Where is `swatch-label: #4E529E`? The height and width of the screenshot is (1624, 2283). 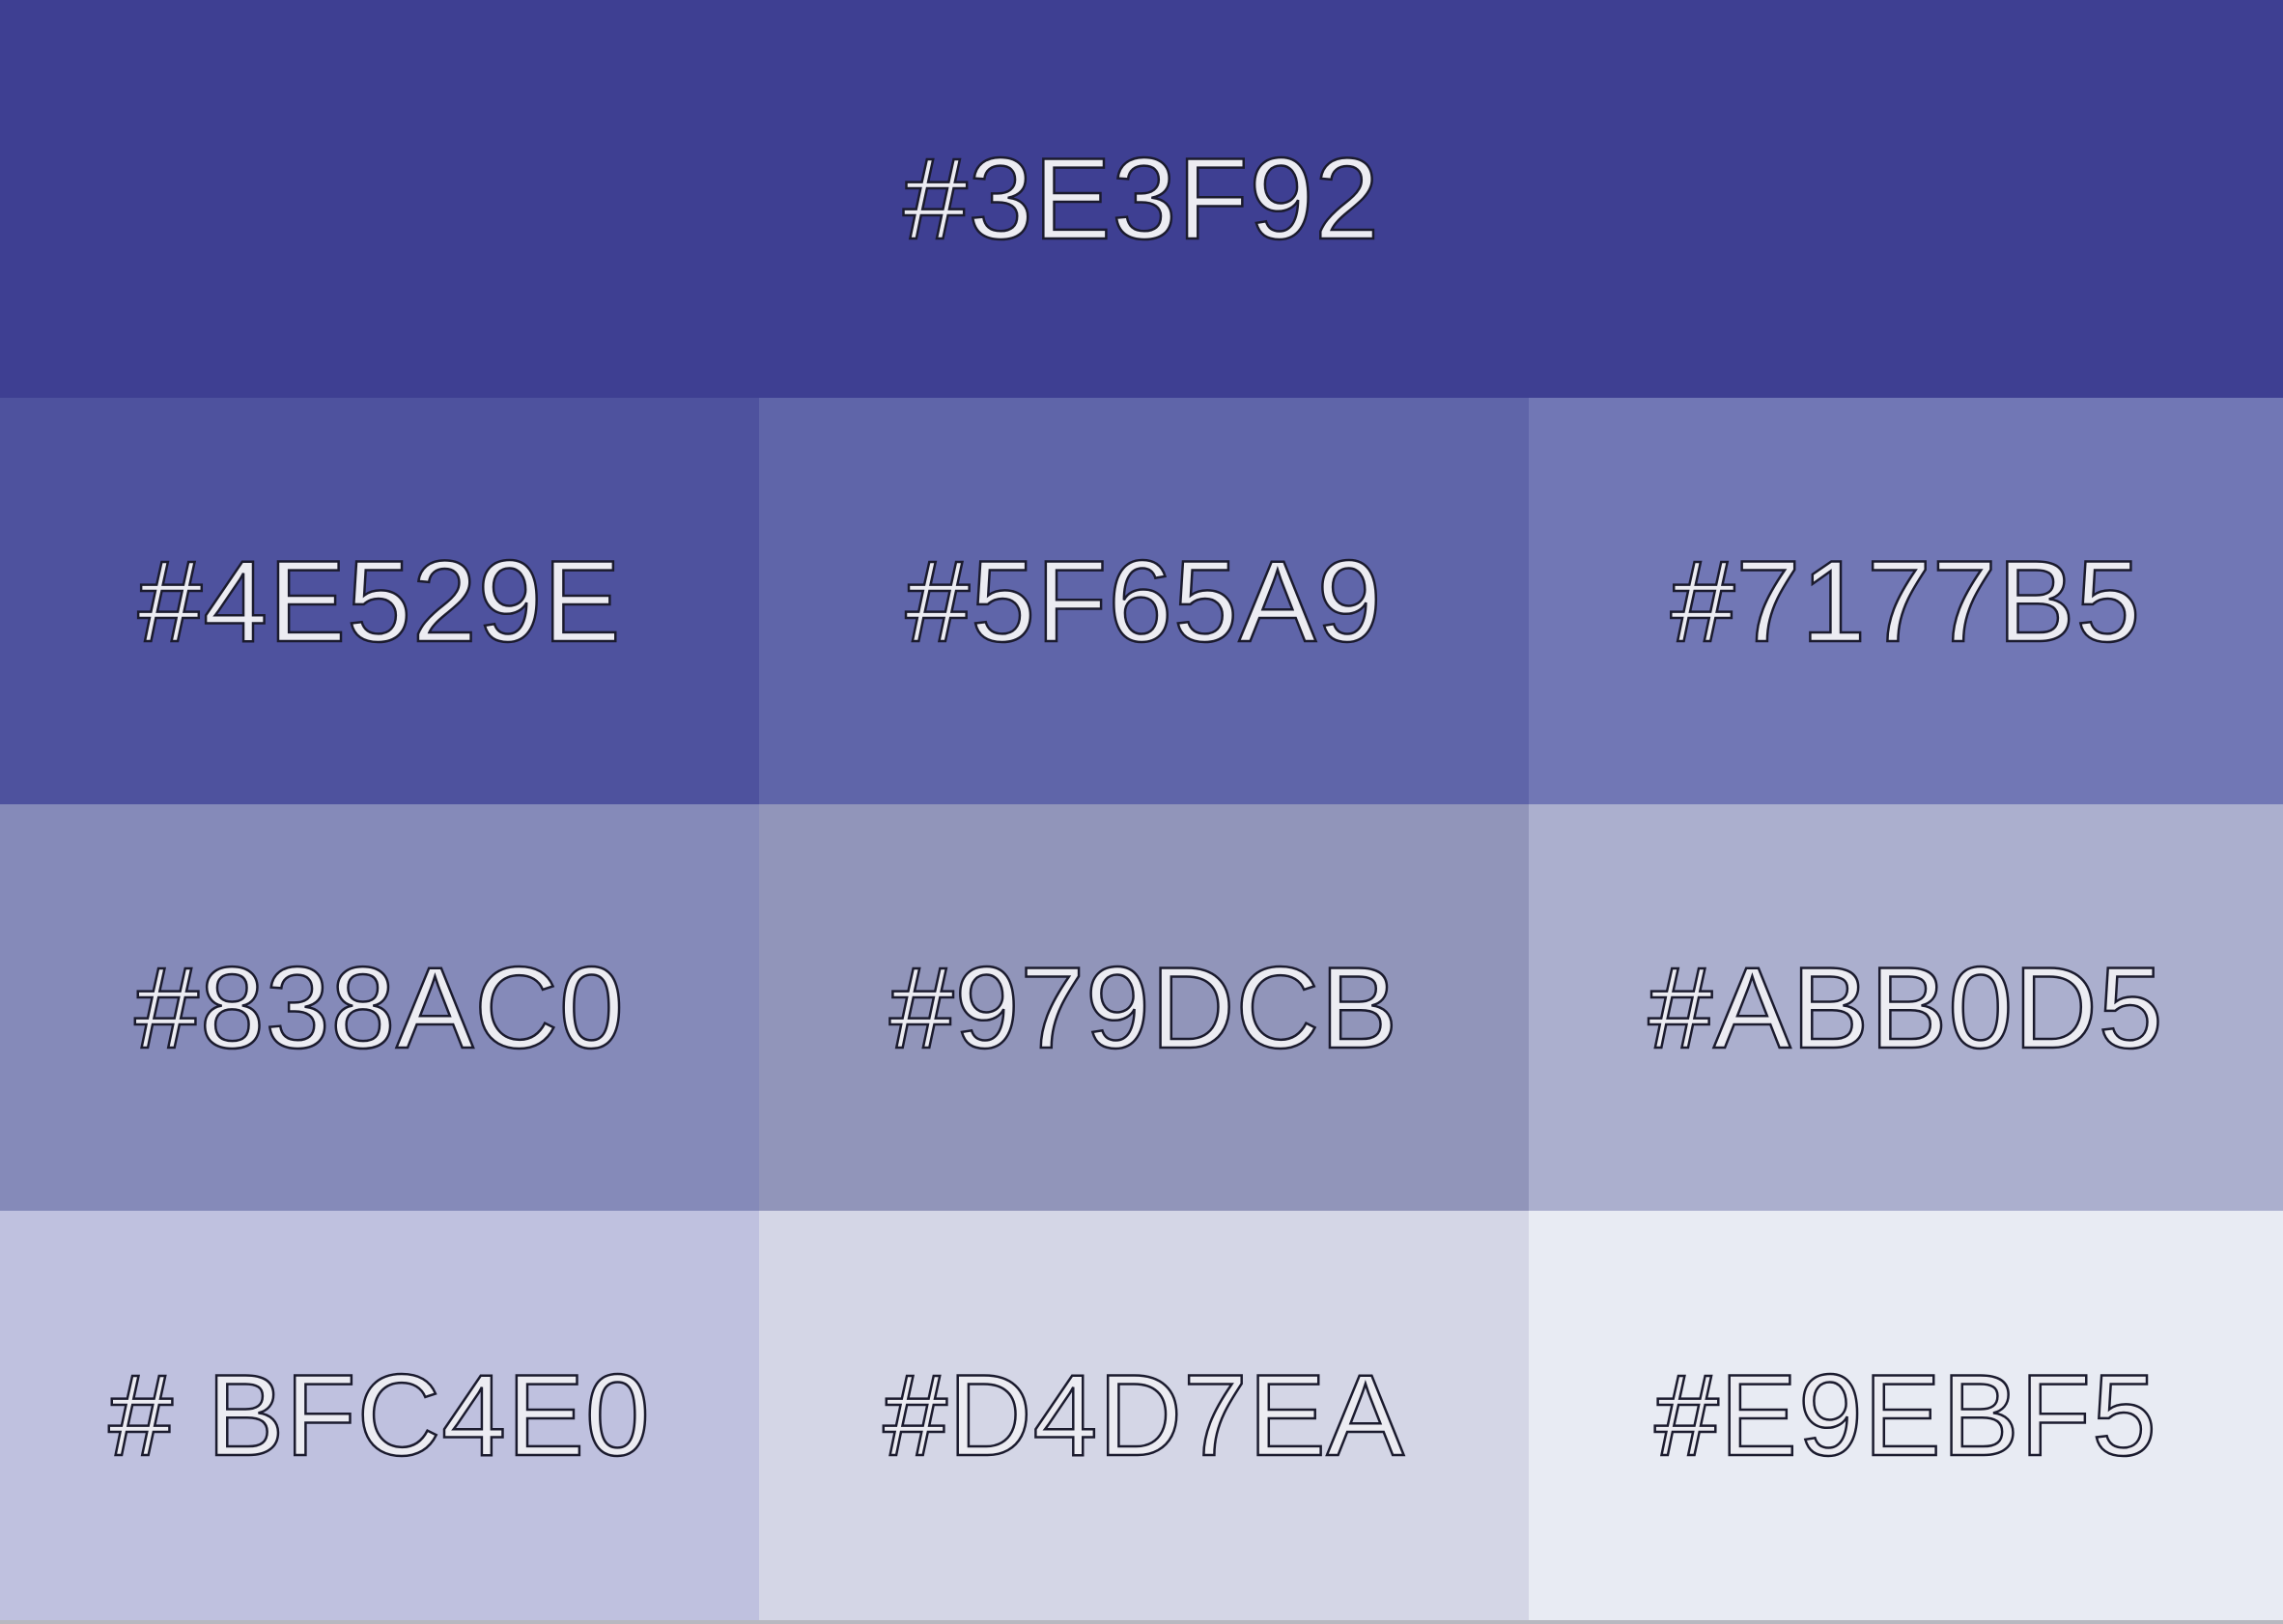 swatch-label: #4E529E is located at coordinates (379, 601).